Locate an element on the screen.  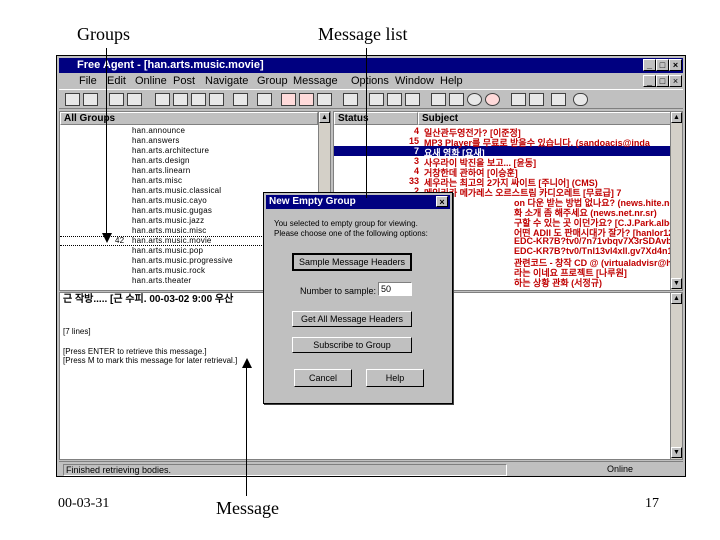
save-icon is located at coordinates (324, 99).